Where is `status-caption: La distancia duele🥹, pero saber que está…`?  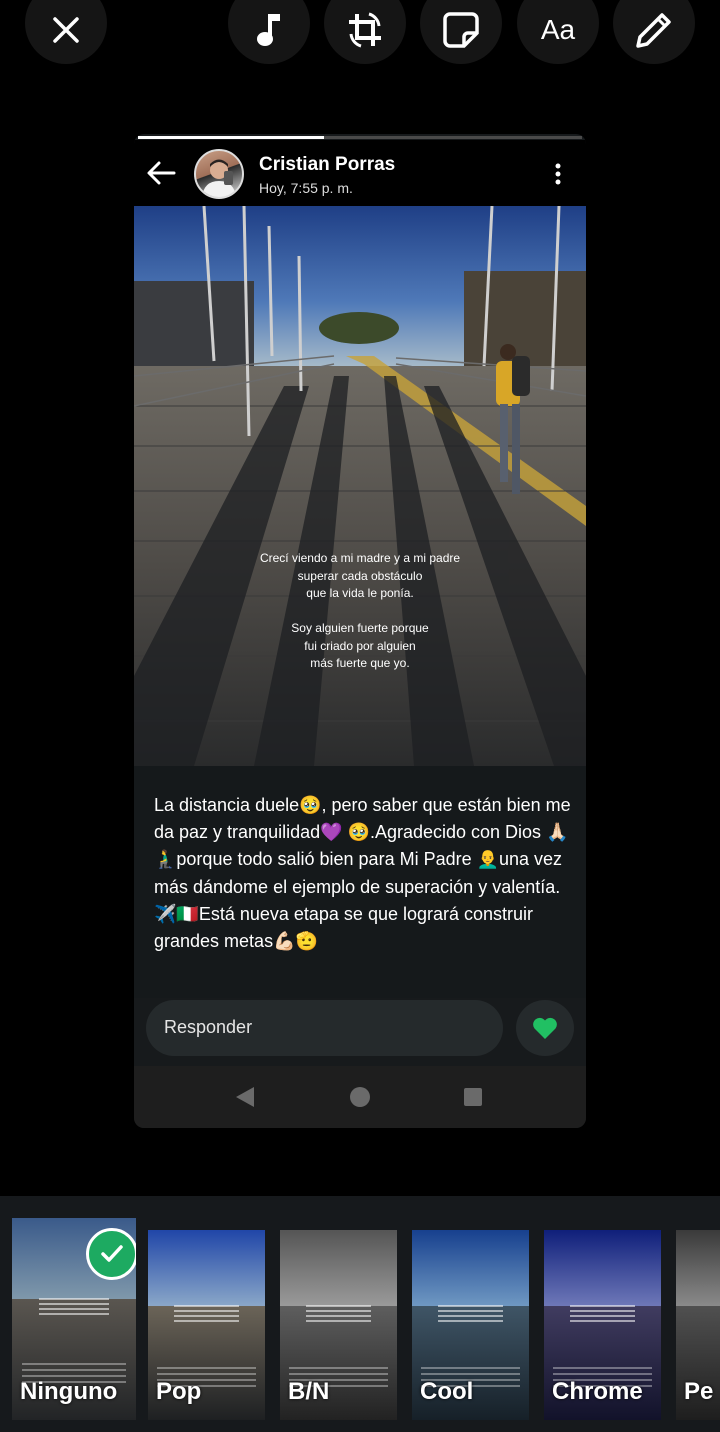 status-caption: La distancia duele🥹, pero saber que está… is located at coordinates (362, 873).